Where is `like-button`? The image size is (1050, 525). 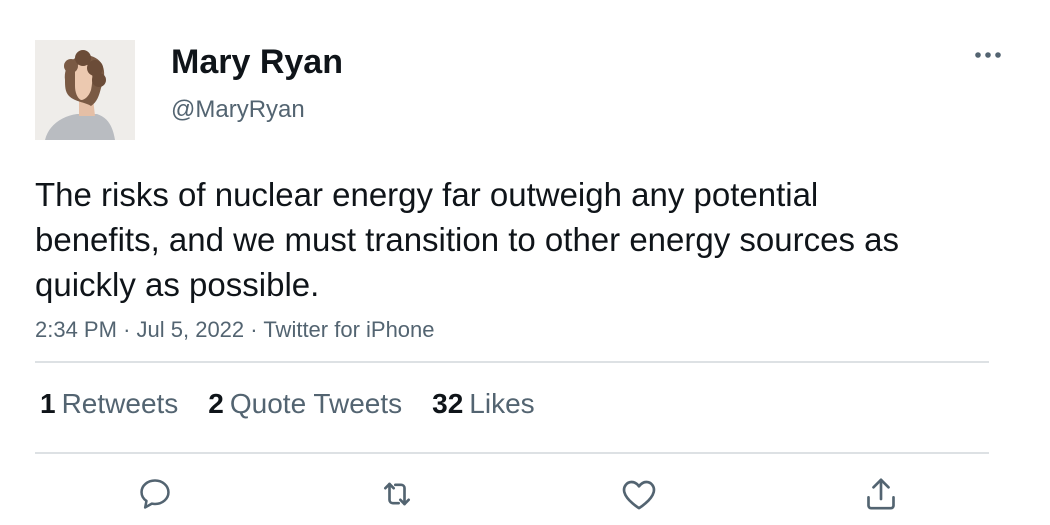
like-button is located at coordinates (639, 494).